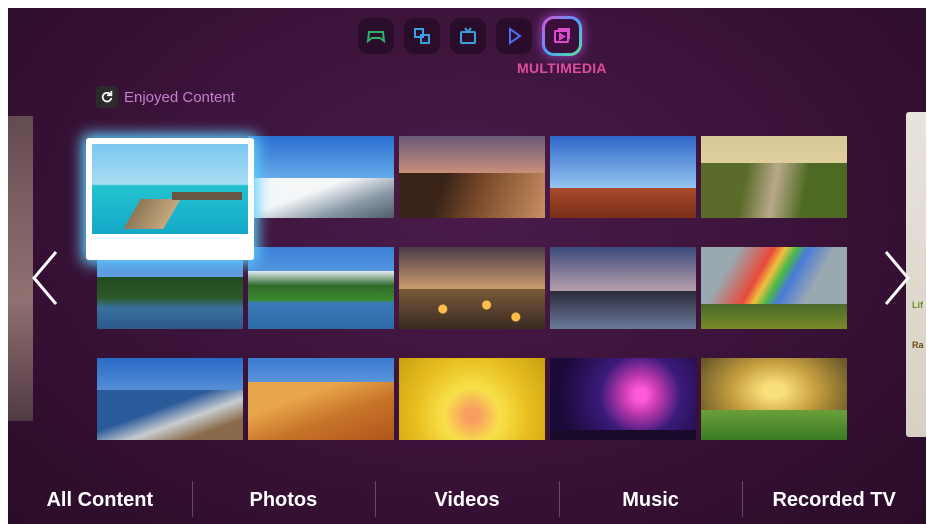  Describe the element at coordinates (321, 288) in the screenshot. I see `thumbnail-mountain-reflection` at that location.